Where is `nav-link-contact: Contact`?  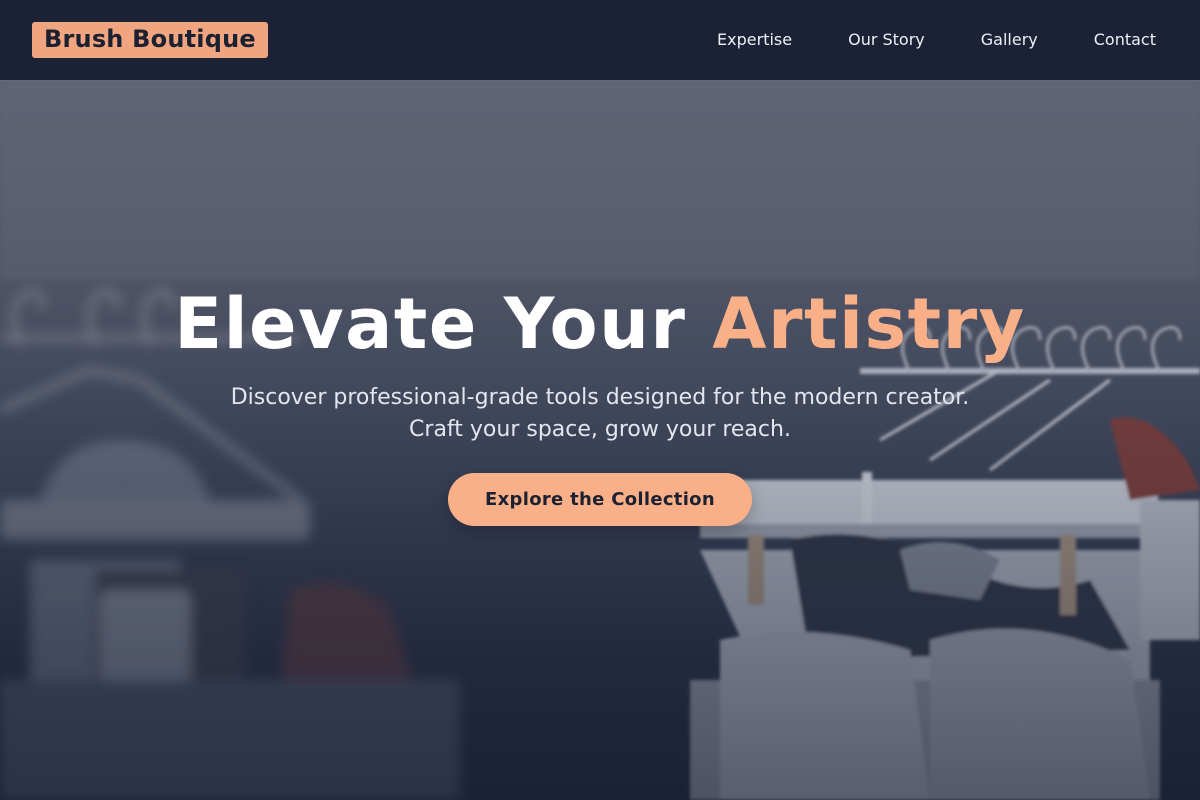 nav-link-contact: Contact is located at coordinates (1125, 40).